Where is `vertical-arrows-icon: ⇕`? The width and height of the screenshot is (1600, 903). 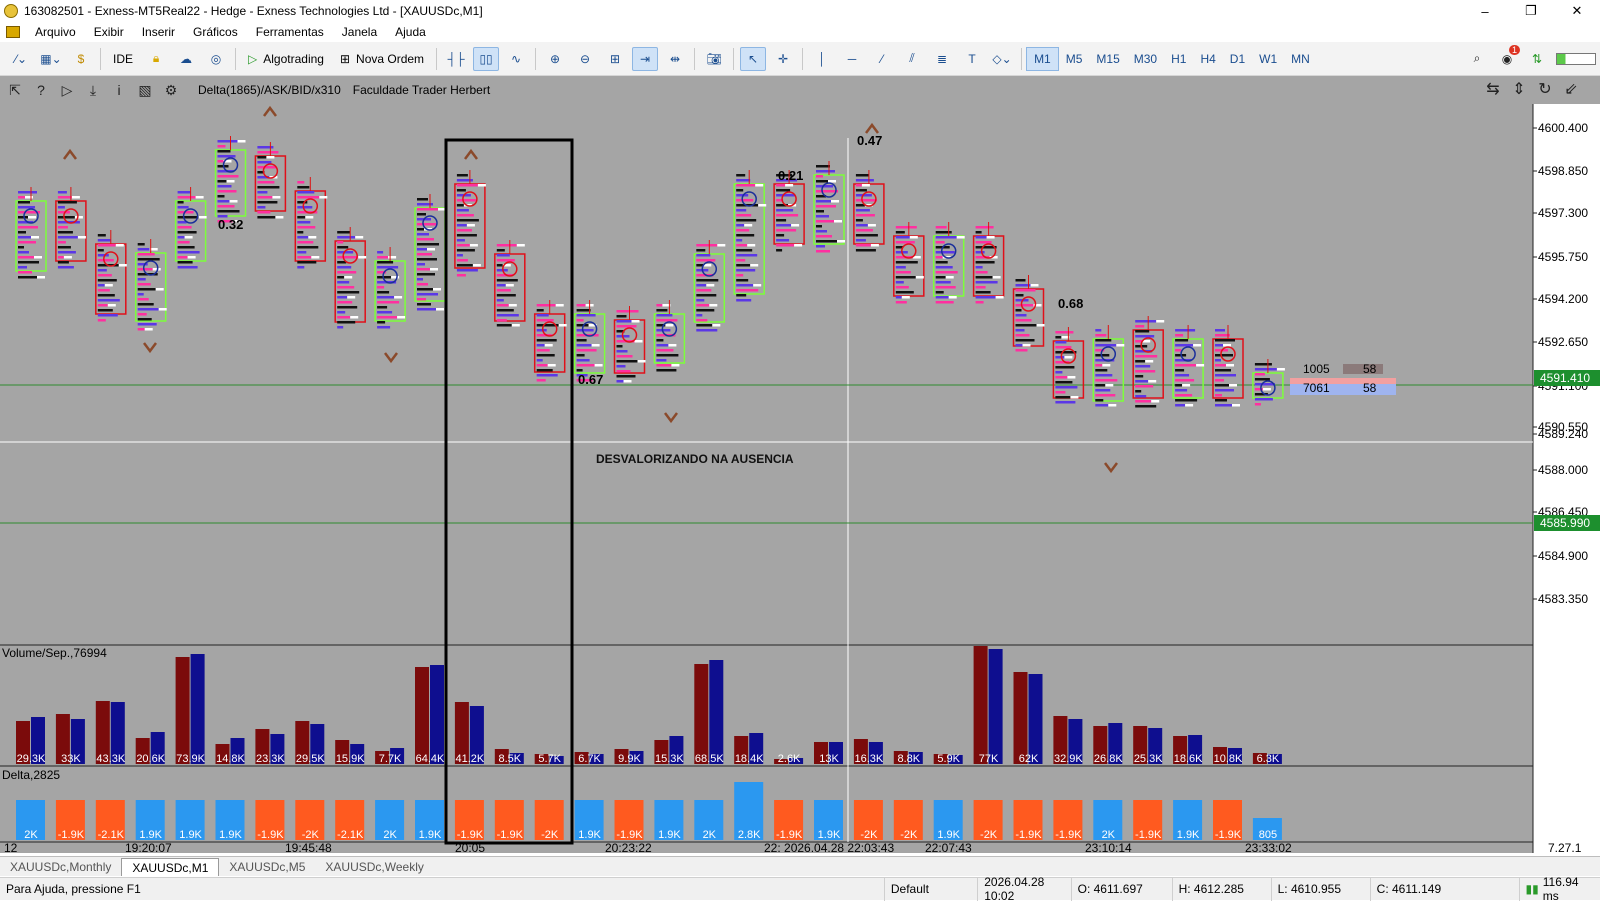 vertical-arrows-icon: ⇕ is located at coordinates (1519, 89).